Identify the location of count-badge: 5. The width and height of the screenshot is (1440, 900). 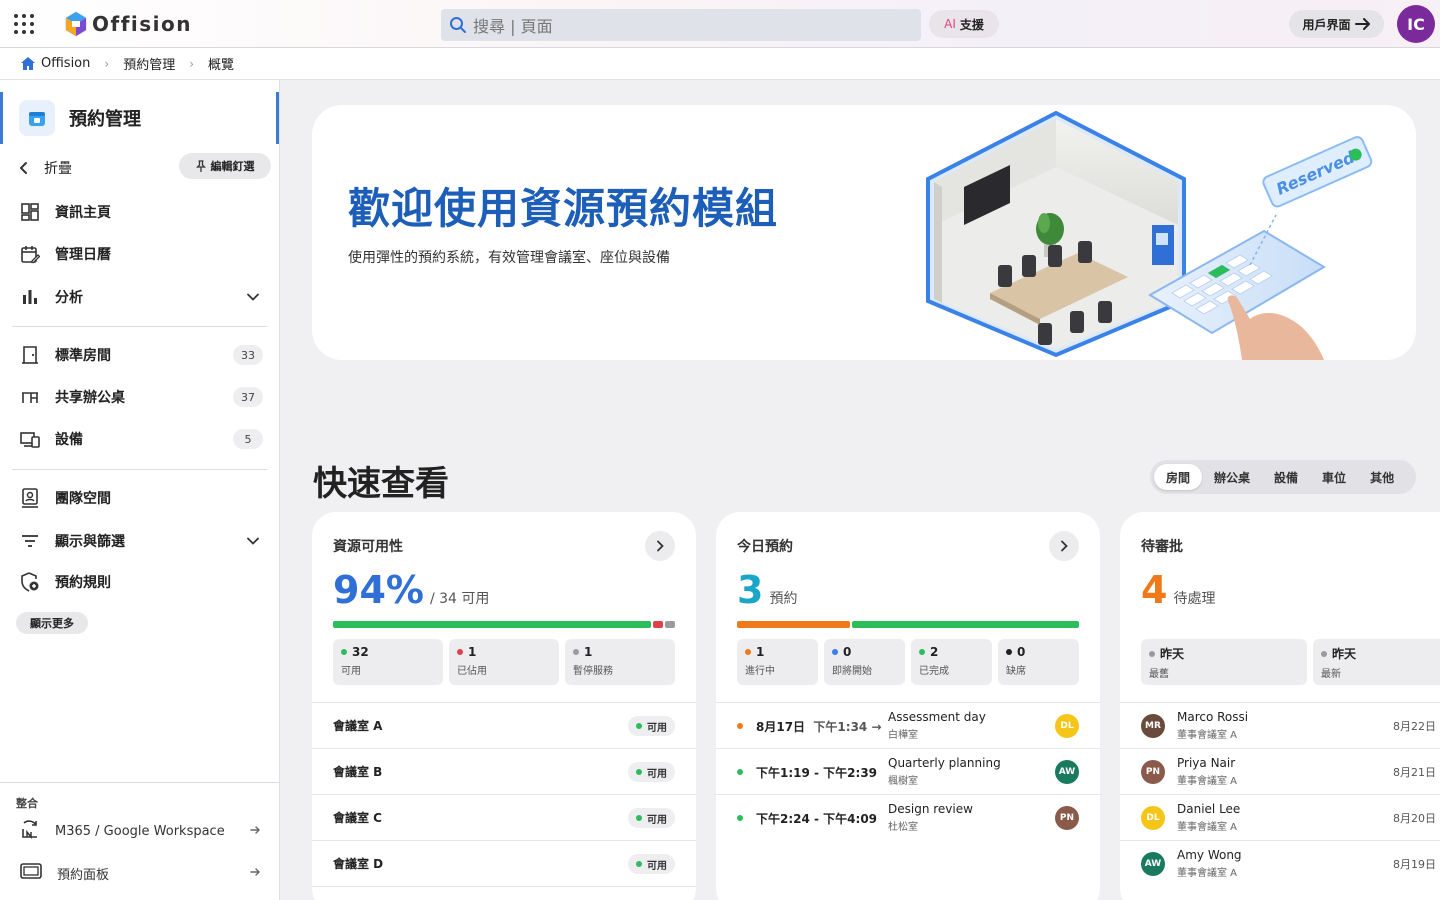
(248, 439).